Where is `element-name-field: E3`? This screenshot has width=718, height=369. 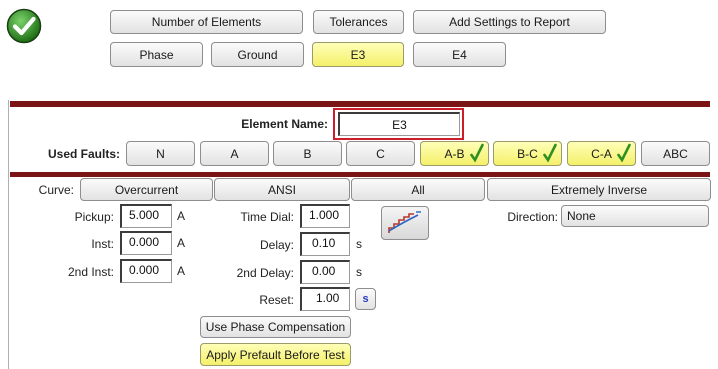
element-name-field: E3 is located at coordinates (399, 124).